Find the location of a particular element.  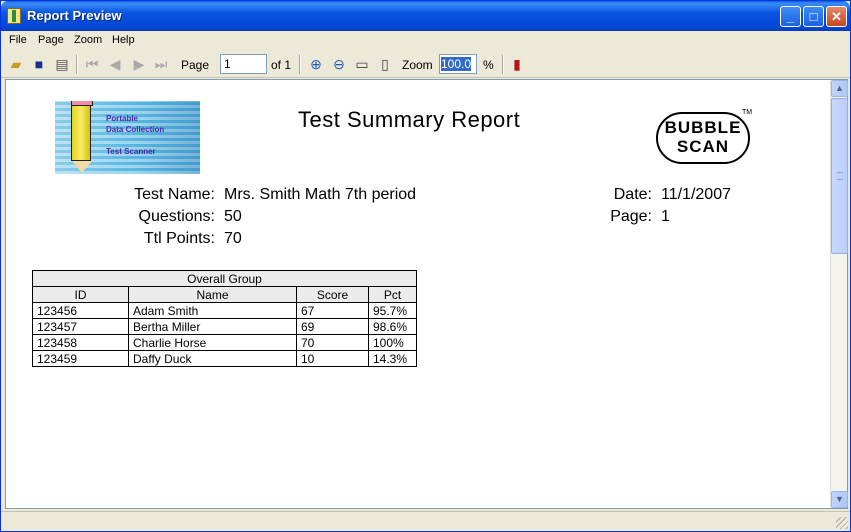

cell-id: 123457 is located at coordinates (80, 326).